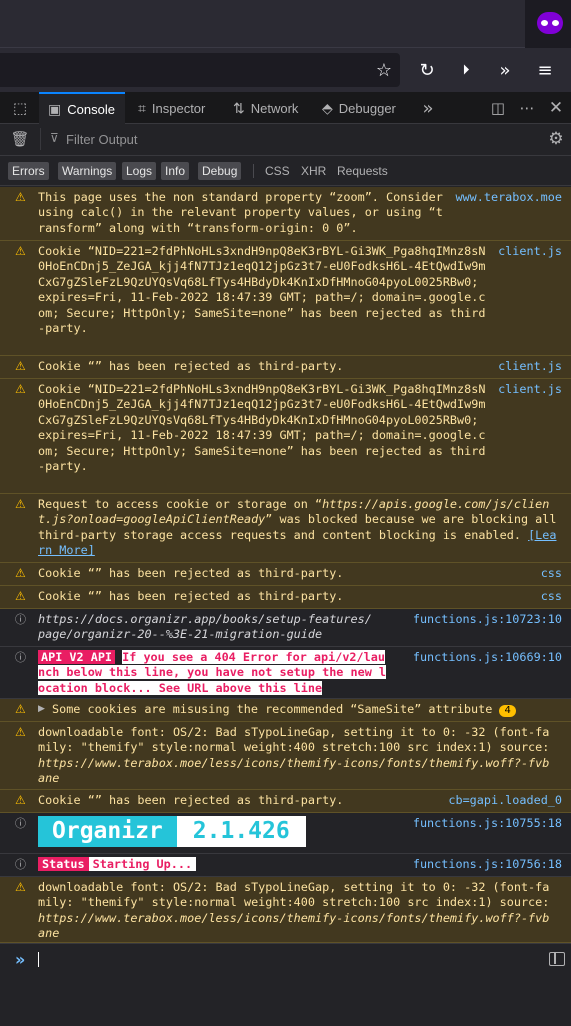 Image resolution: width=571 pixels, height=1026 pixels. What do you see at coordinates (142, 107) in the screenshot?
I see `inspector-icon: ⌗` at bounding box center [142, 107].